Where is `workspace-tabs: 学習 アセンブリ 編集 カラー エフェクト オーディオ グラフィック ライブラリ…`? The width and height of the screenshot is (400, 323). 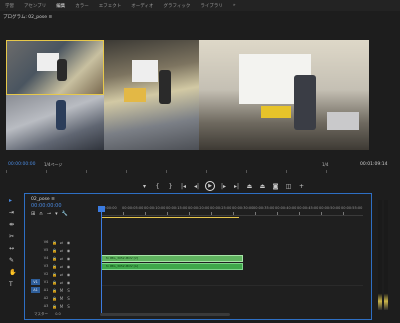
workspace-tabs: 学習 アセンブリ 編集 カラー エフェクト オーディオ グラフィック ライブラリ… is located at coordinates (200, 5).